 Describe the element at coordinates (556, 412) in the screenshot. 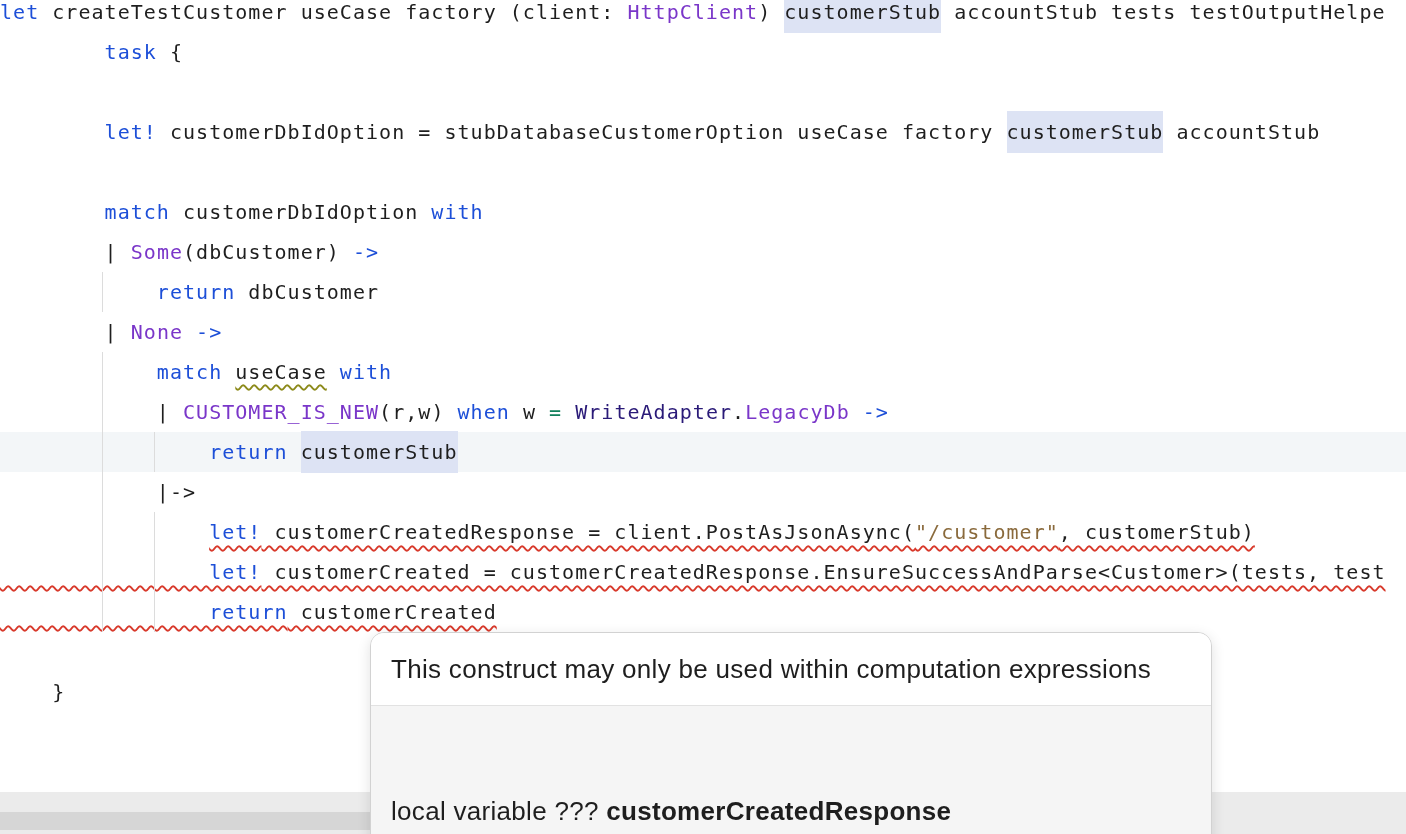

I see `operator: =` at that location.